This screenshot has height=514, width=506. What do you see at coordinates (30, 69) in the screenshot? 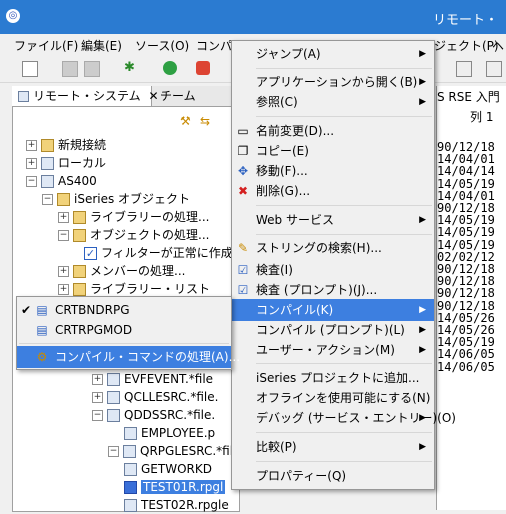
I see `new-icon` at bounding box center [30, 69].